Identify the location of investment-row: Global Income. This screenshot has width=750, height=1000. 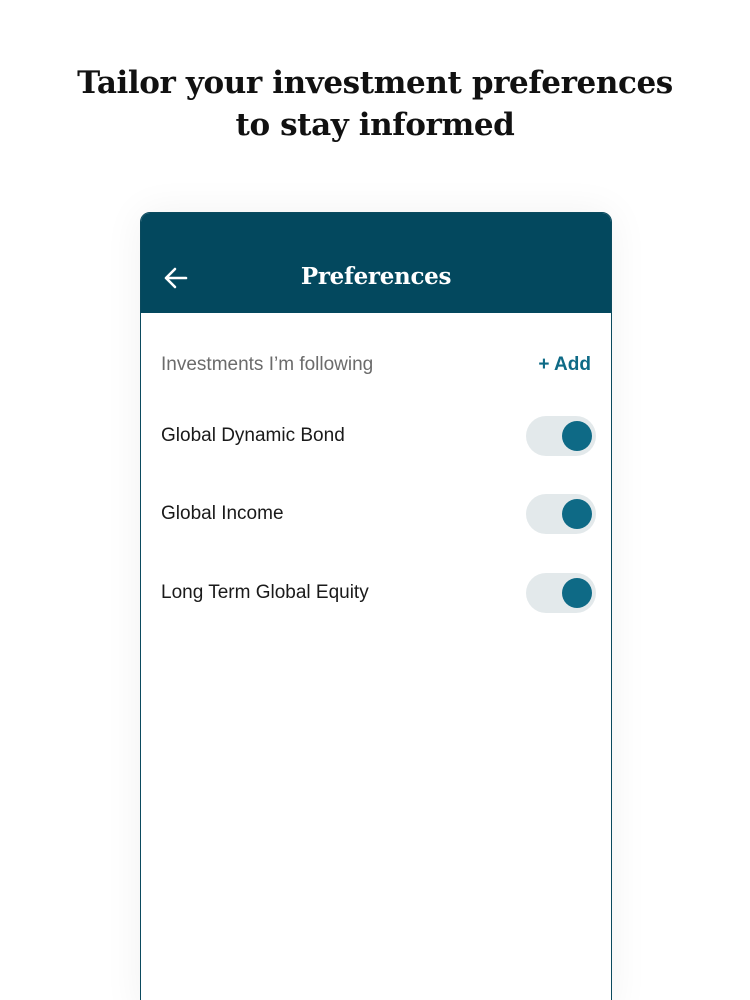
(378, 514).